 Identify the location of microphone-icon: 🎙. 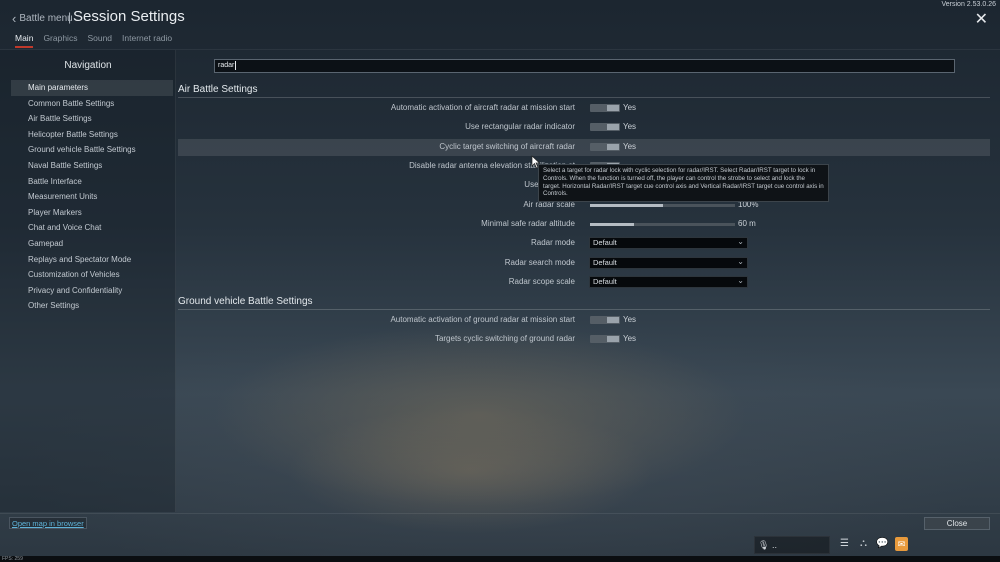
(764, 545).